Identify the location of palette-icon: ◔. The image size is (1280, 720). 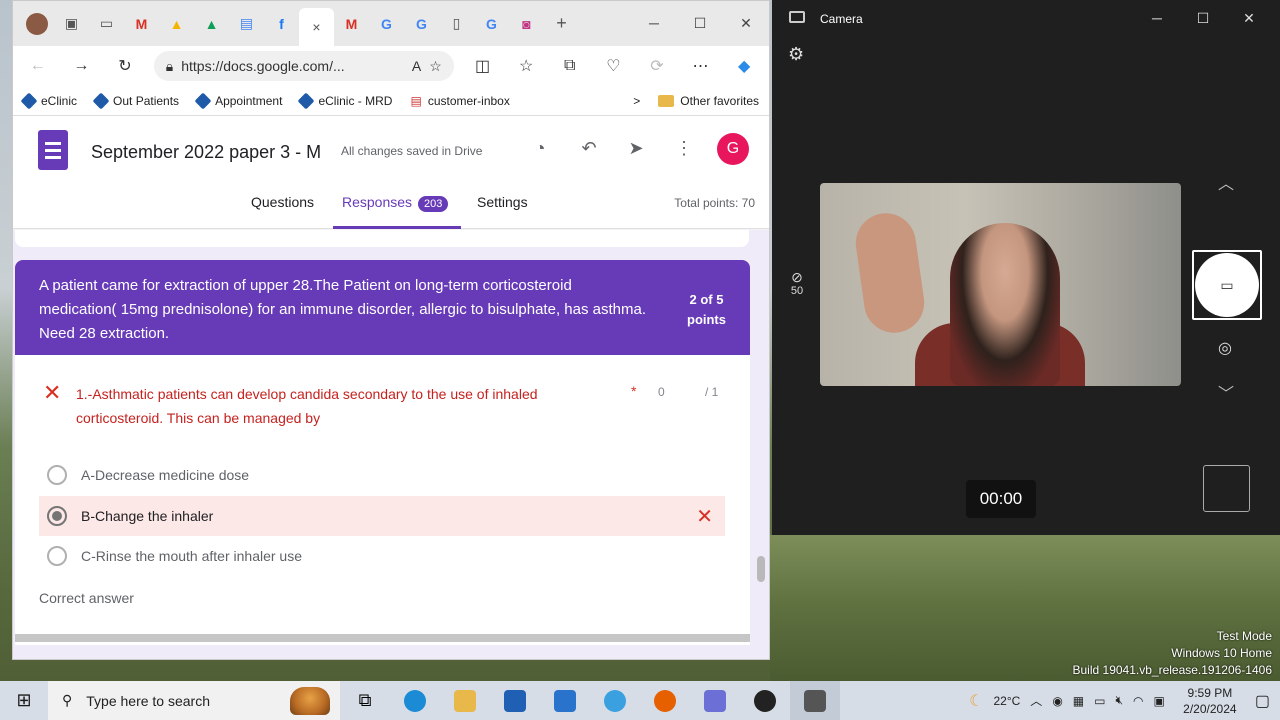
(540, 148).